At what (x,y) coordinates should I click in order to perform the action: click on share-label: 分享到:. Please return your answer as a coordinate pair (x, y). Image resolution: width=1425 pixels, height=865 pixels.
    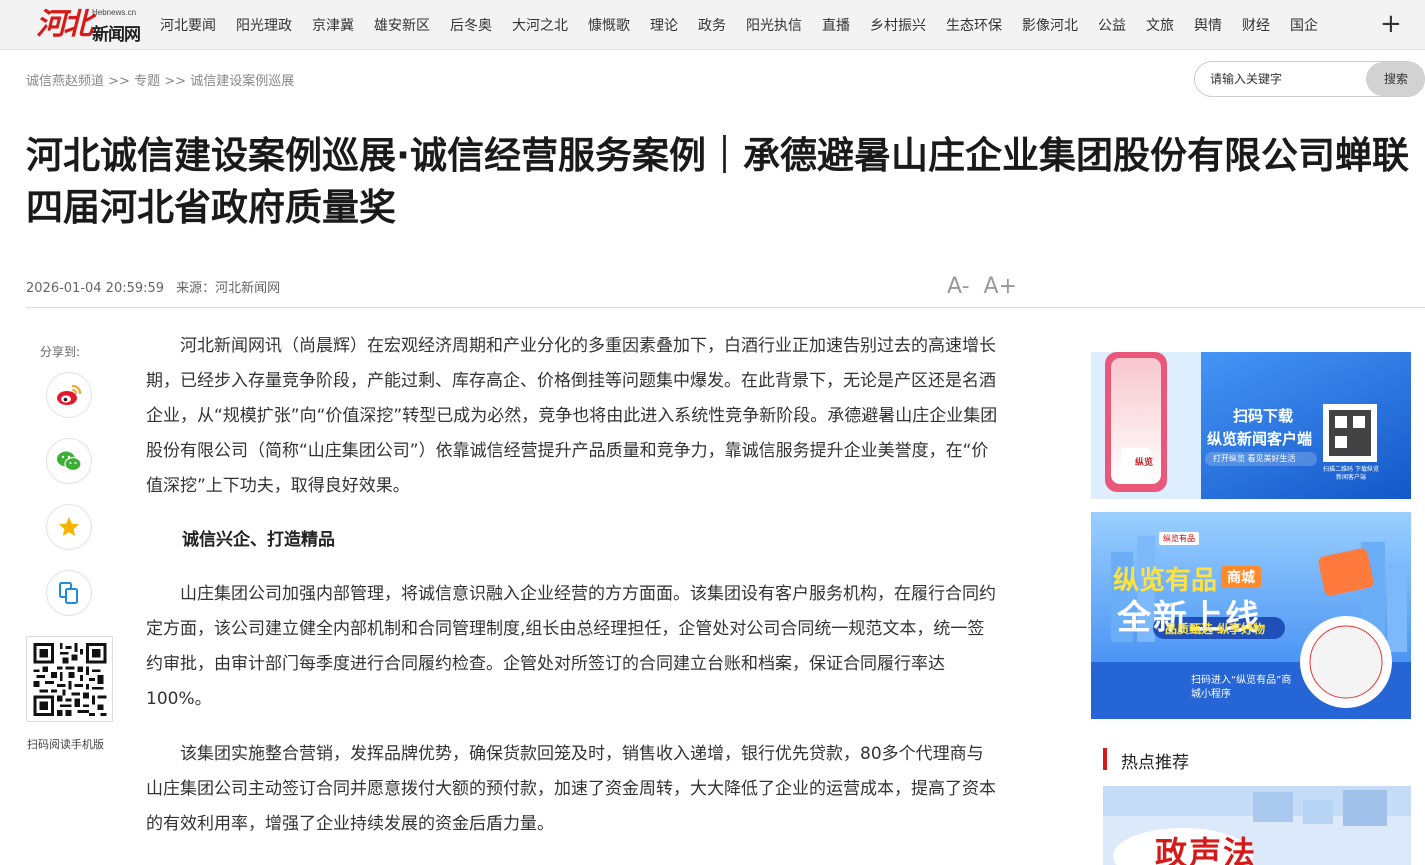
    Looking at the image, I should click on (60, 352).